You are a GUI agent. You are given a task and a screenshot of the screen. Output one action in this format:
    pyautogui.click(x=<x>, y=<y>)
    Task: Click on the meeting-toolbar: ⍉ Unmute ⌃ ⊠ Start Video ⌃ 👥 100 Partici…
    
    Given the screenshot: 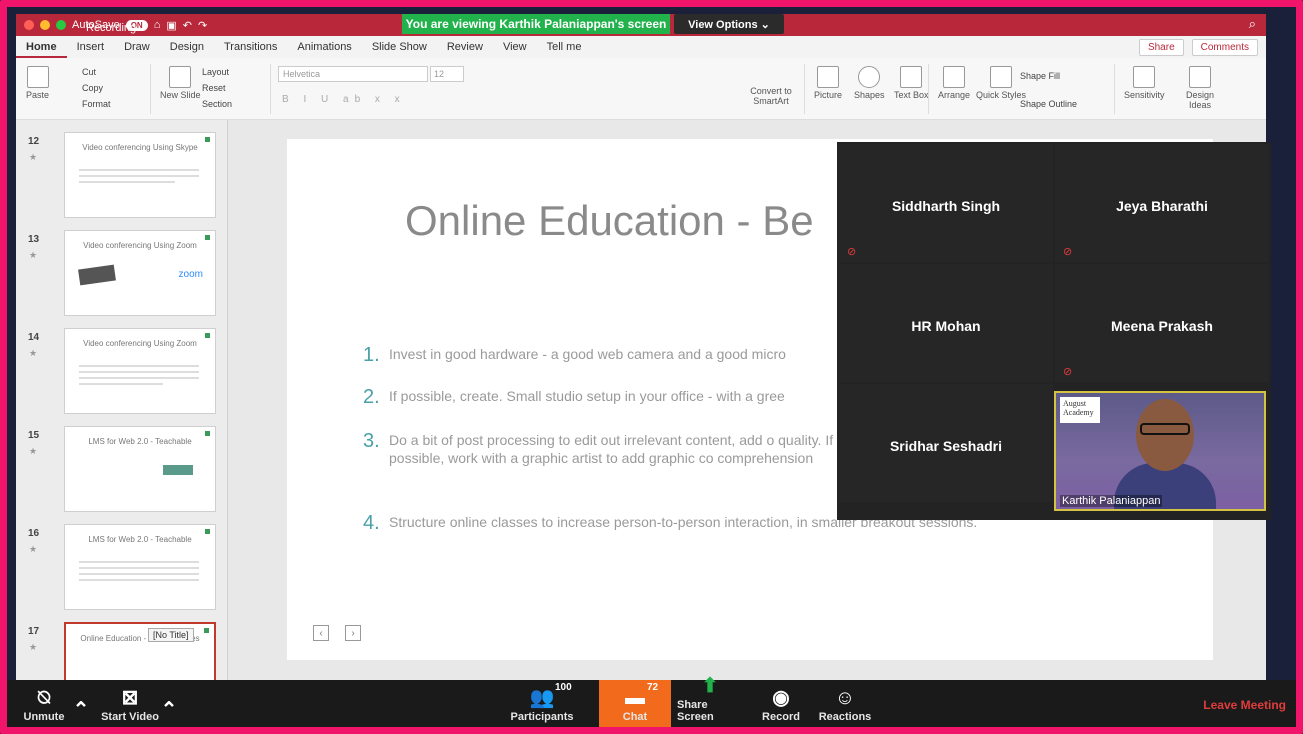 What is the action you would take?
    pyautogui.click(x=651, y=701)
    